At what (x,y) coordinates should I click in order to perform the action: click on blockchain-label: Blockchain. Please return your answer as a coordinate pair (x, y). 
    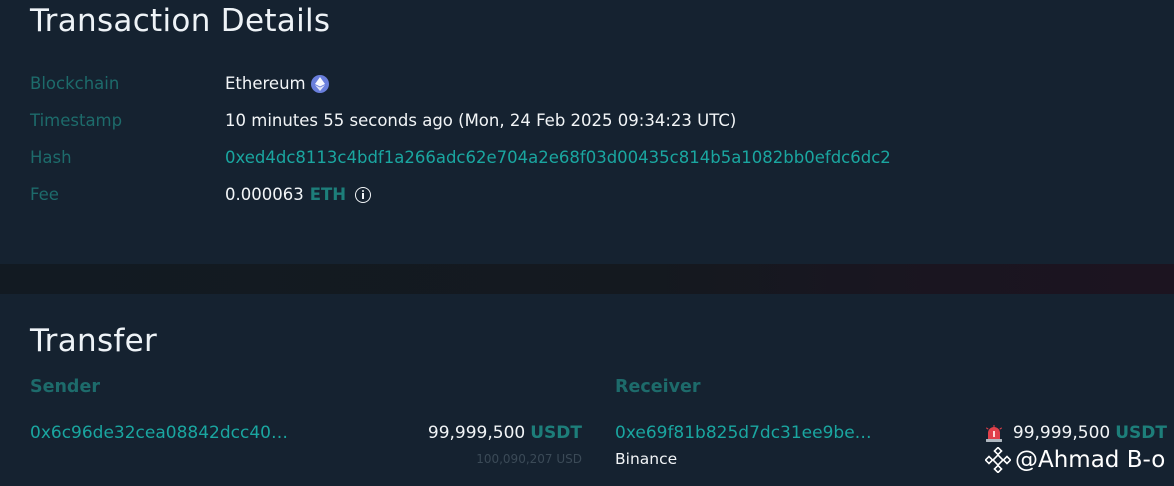
    Looking at the image, I should click on (75, 83).